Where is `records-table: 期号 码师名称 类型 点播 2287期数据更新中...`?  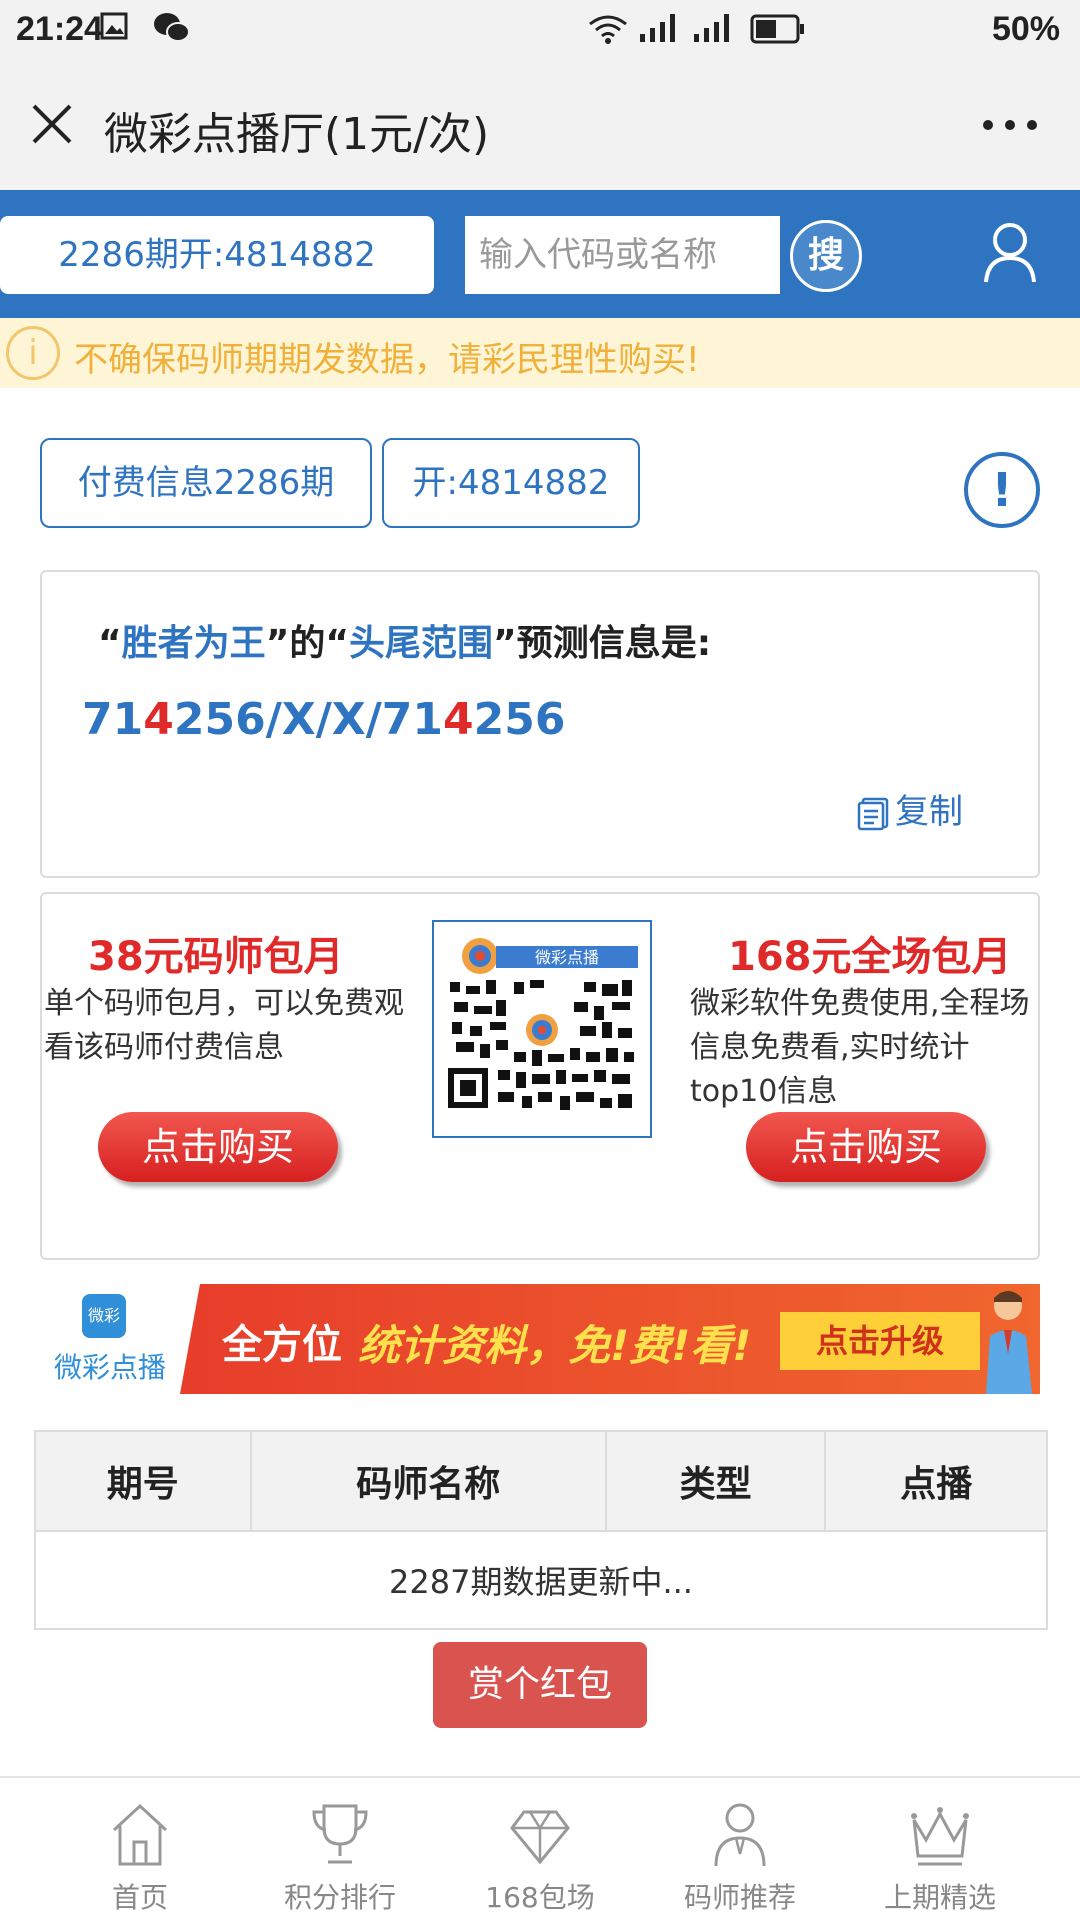 records-table: 期号 码师名称 类型 点播 2287期数据更新中... is located at coordinates (541, 1530).